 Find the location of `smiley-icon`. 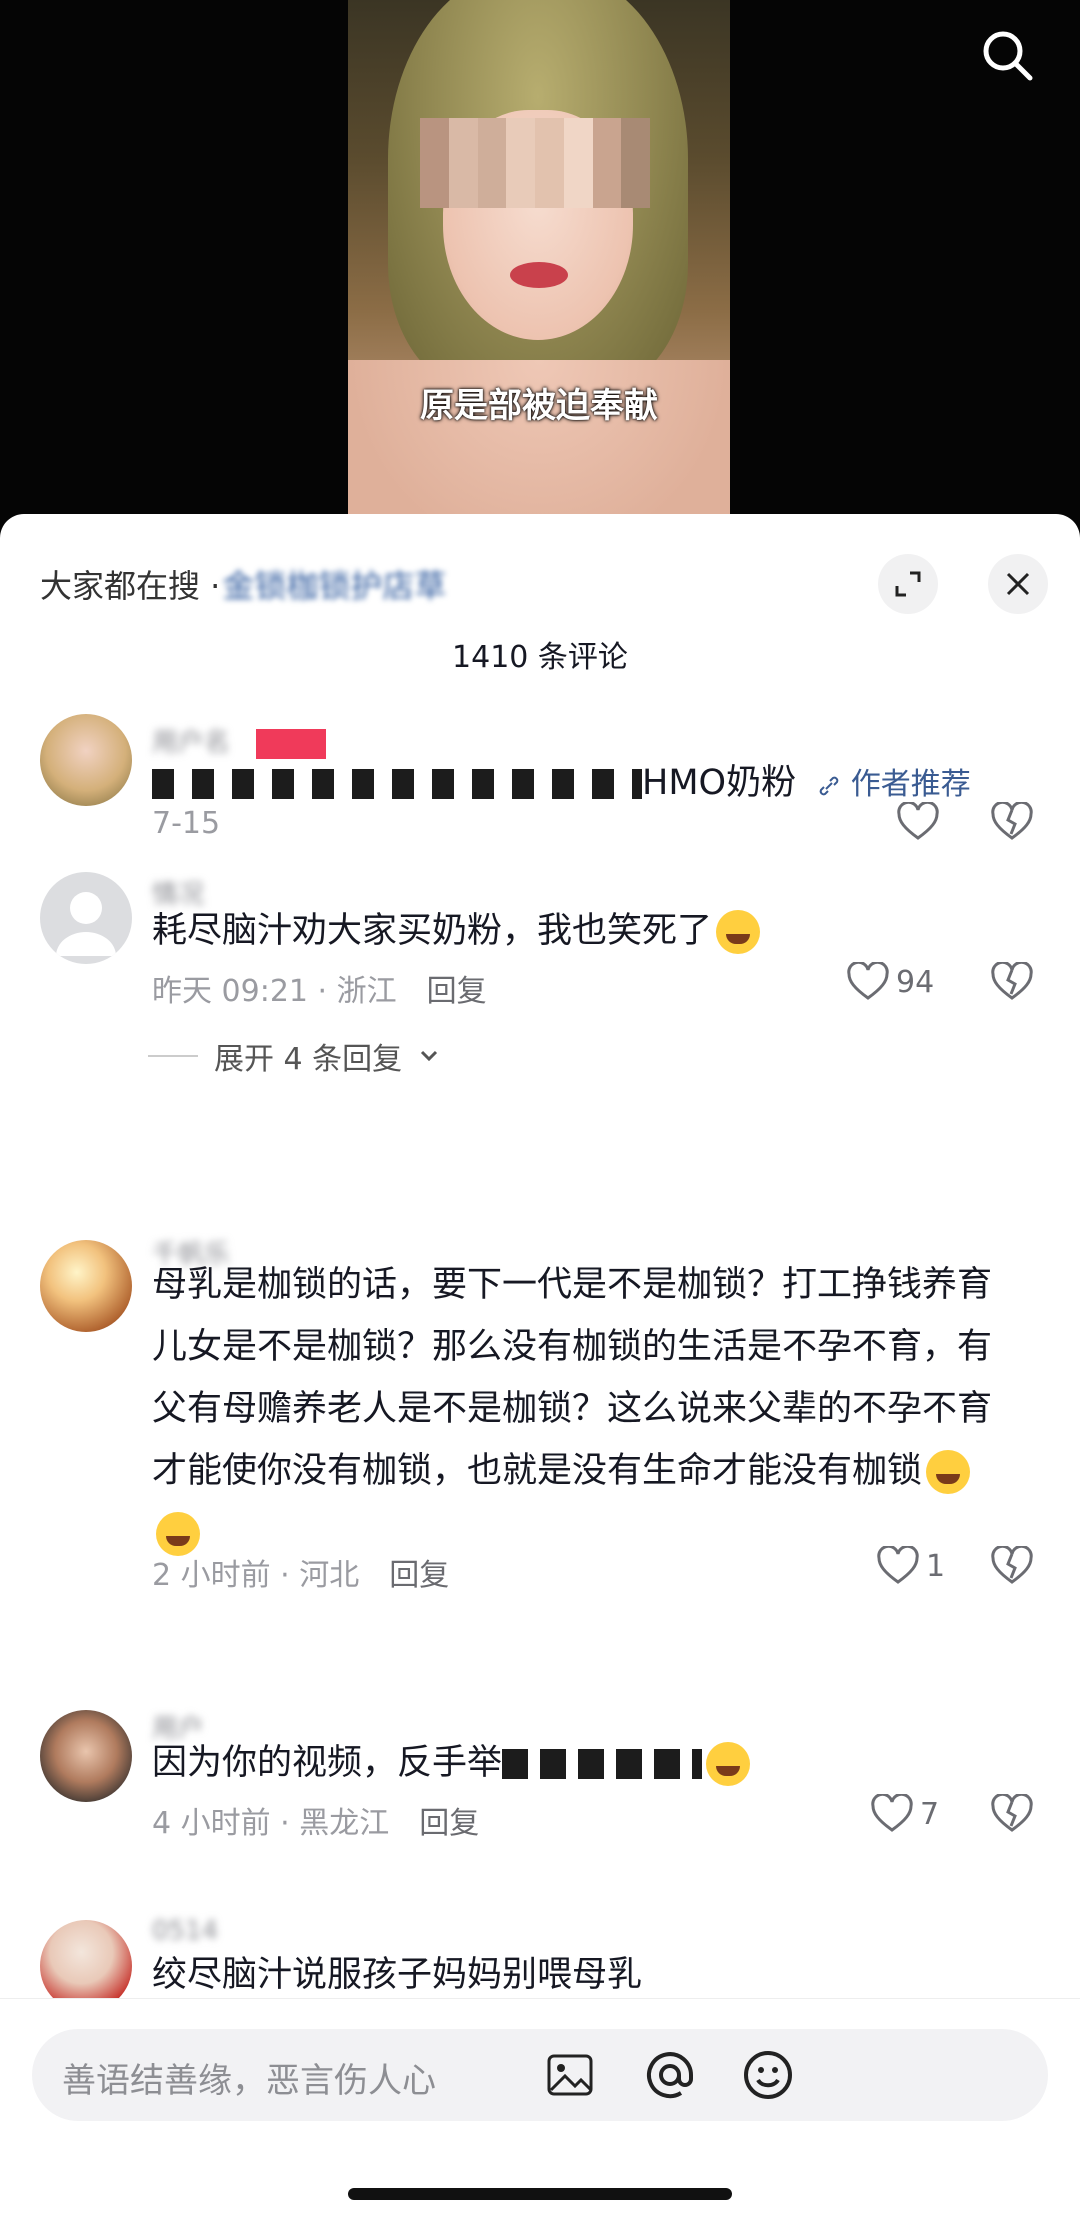

smiley-icon is located at coordinates (768, 2075).